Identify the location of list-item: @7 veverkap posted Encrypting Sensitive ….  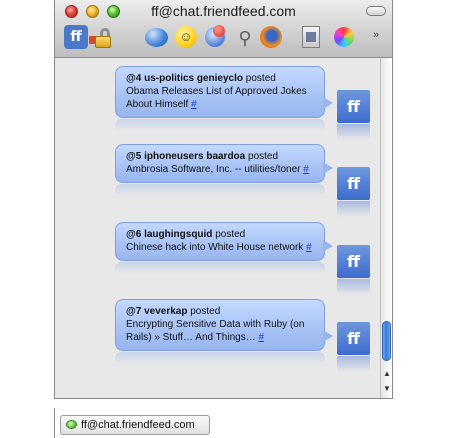
(224, 331).